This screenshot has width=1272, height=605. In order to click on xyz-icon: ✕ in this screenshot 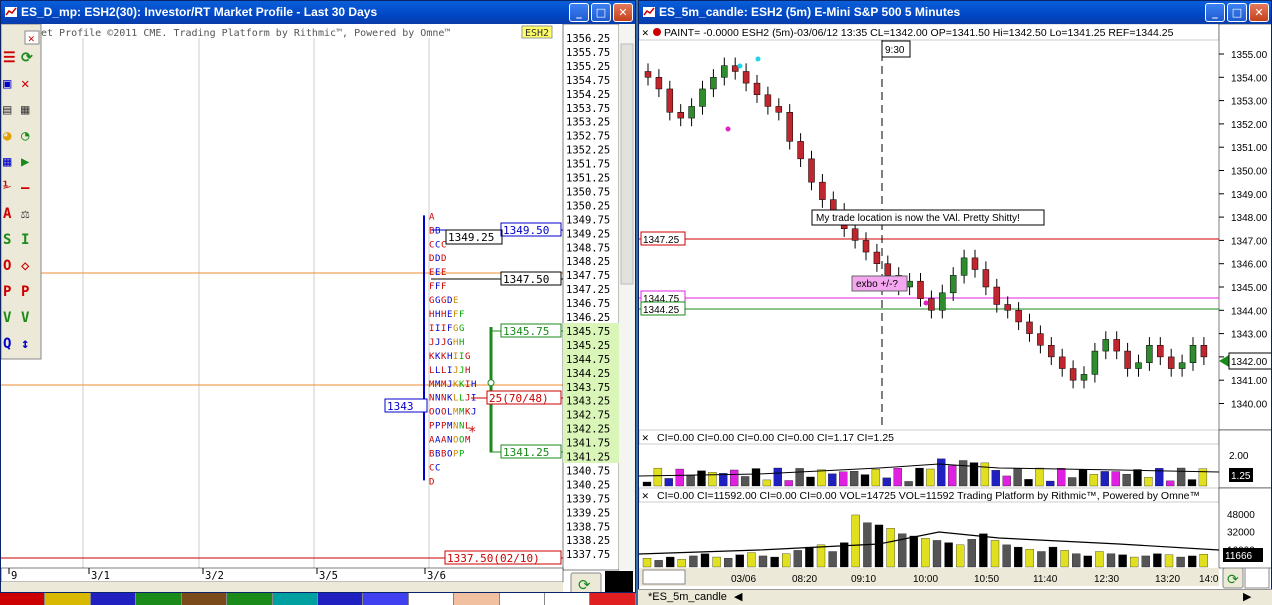, I will do `click(25, 84)`.